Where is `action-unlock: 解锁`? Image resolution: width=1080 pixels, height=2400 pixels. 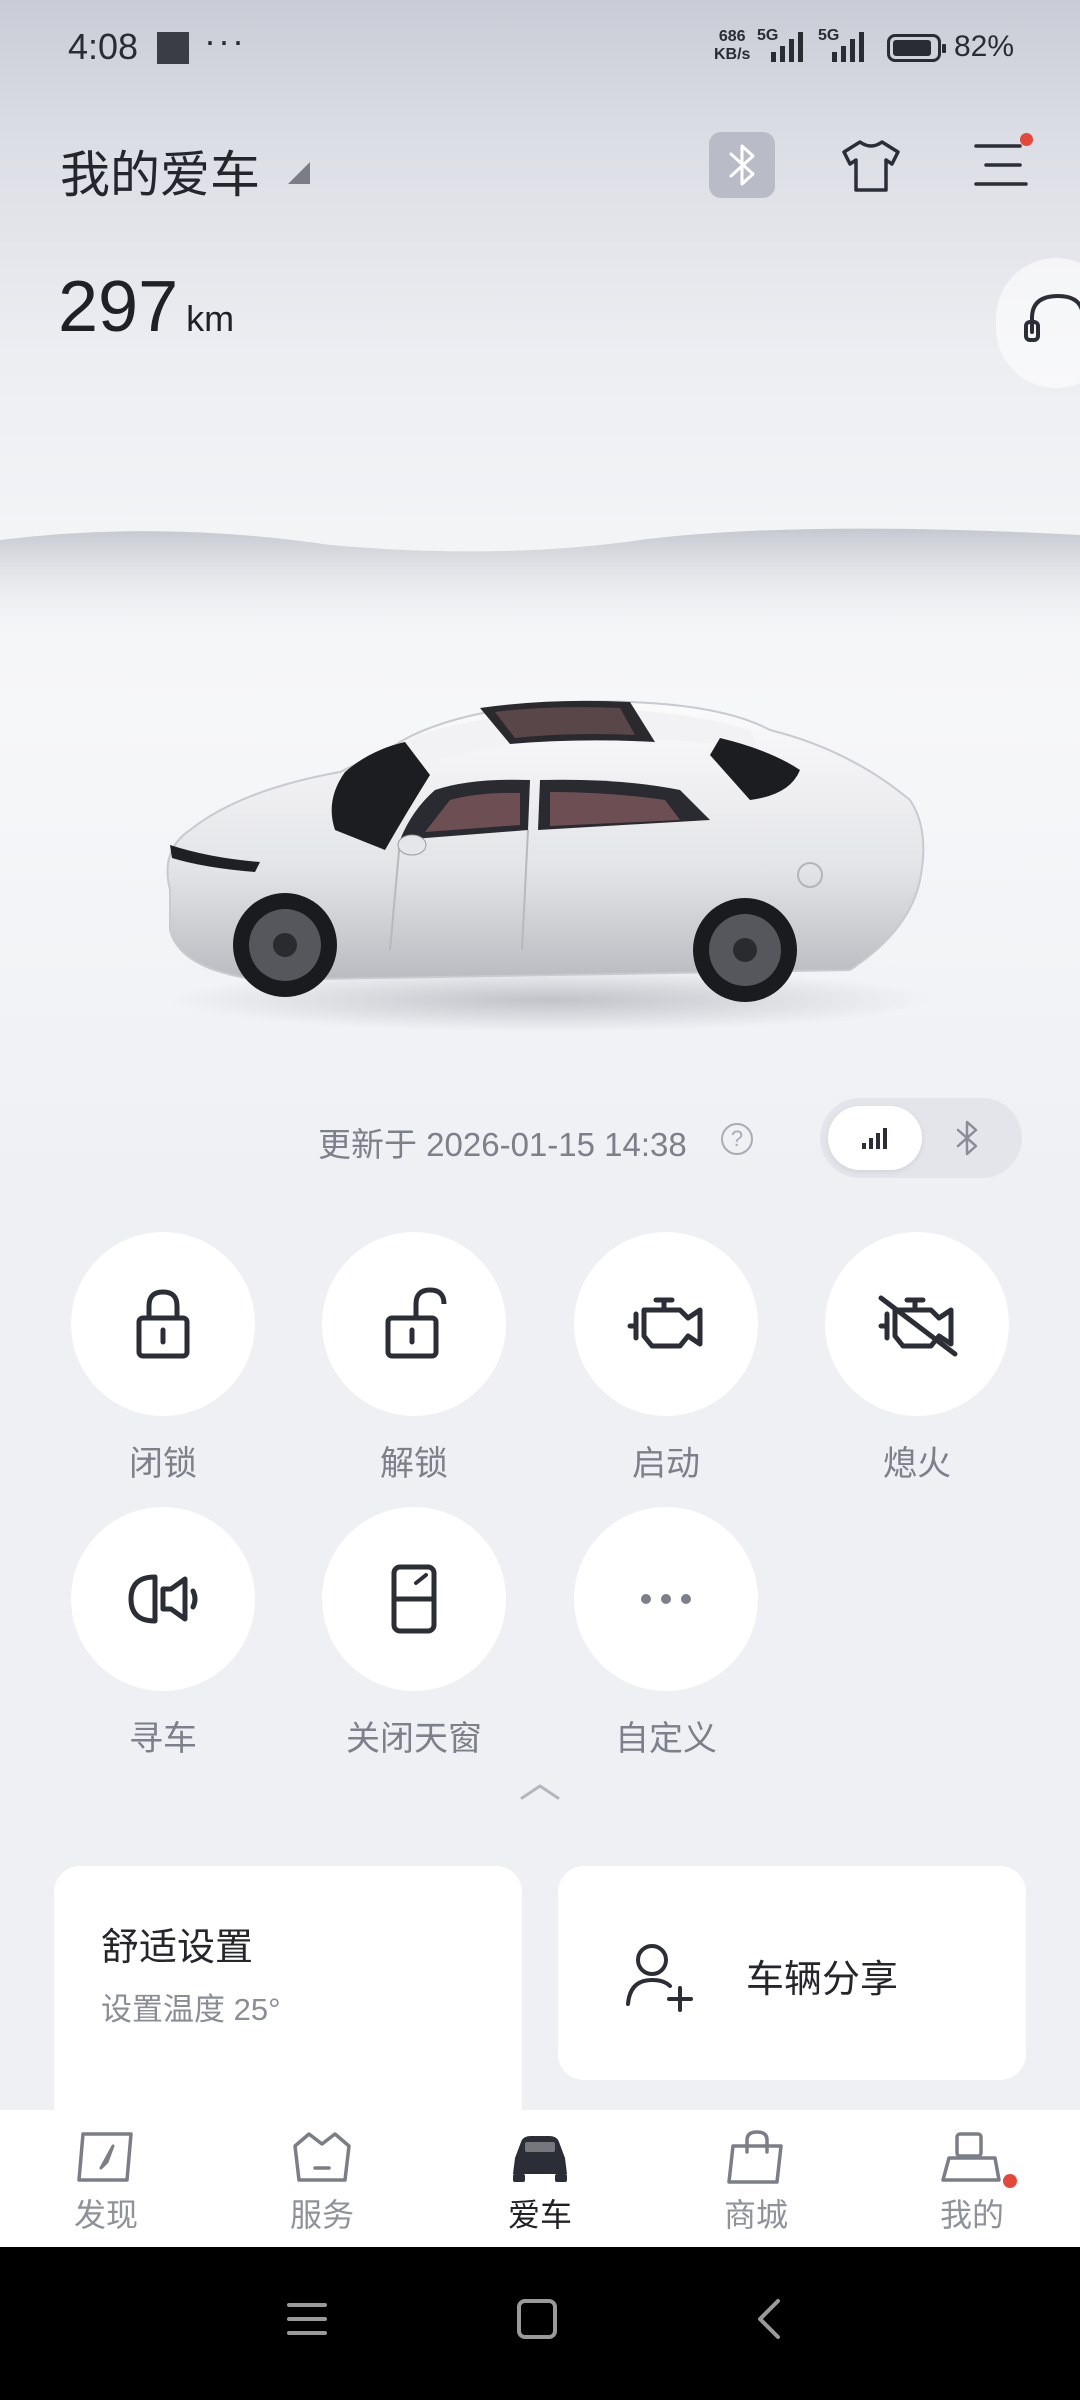
action-unlock: 解锁 is located at coordinates (414, 1358).